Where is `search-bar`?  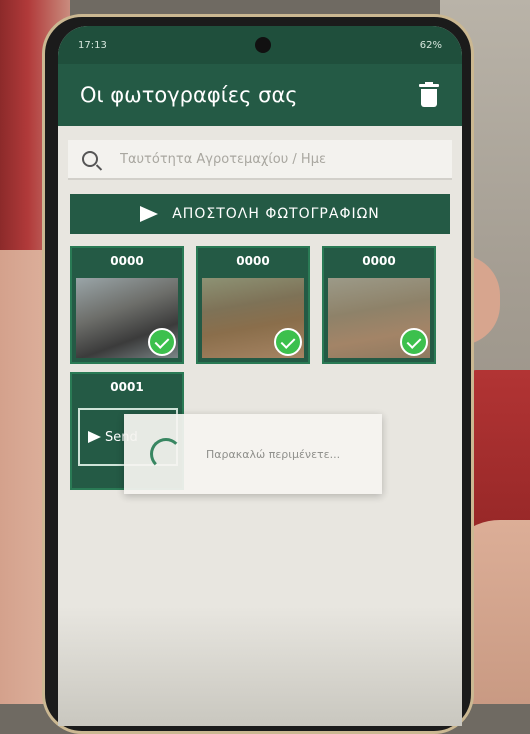 search-bar is located at coordinates (260, 160).